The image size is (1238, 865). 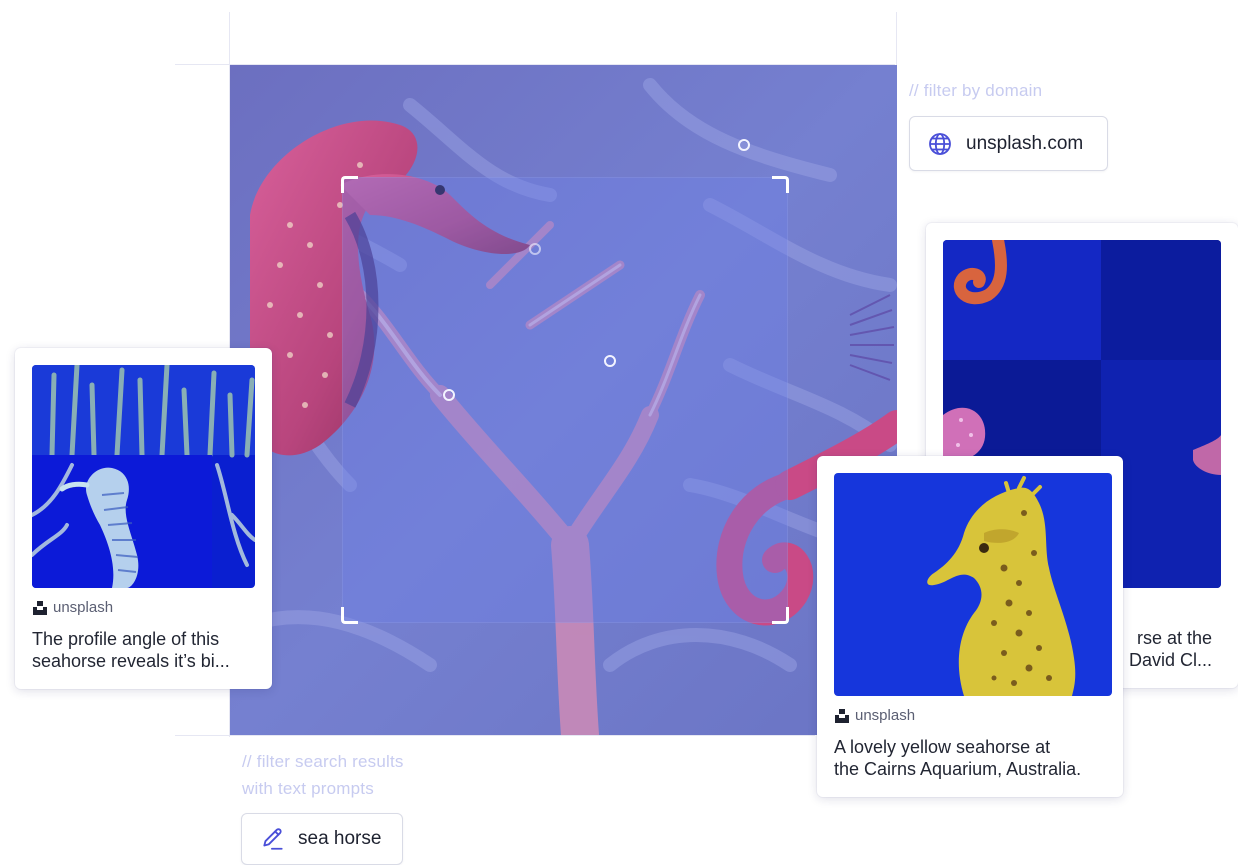 I want to click on globe-icon, so click(x=940, y=143).